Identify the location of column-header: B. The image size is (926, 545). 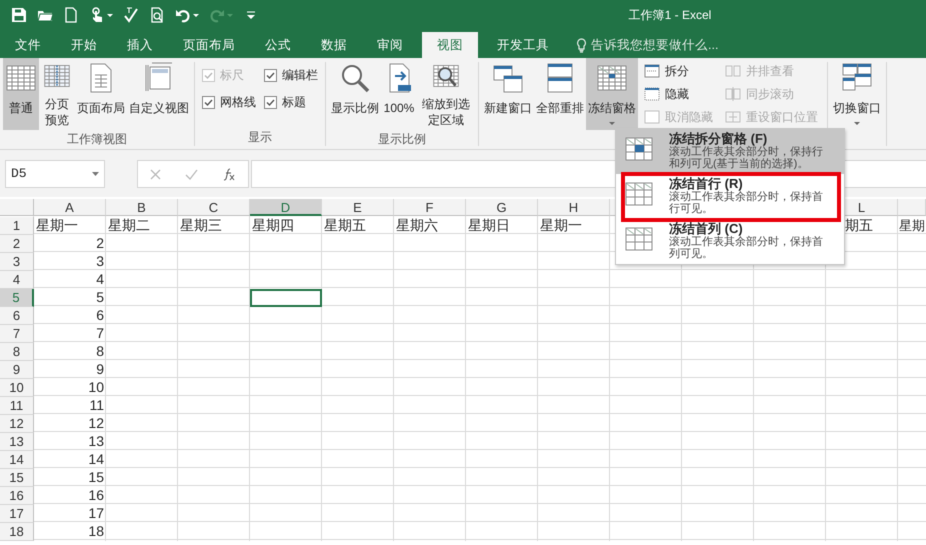
(142, 207).